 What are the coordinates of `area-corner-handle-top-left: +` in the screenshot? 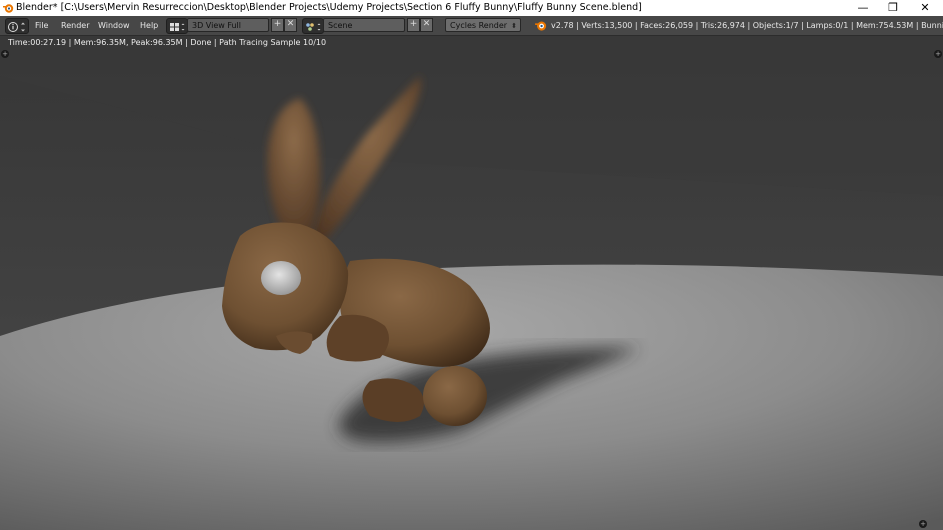 It's located at (5, 54).